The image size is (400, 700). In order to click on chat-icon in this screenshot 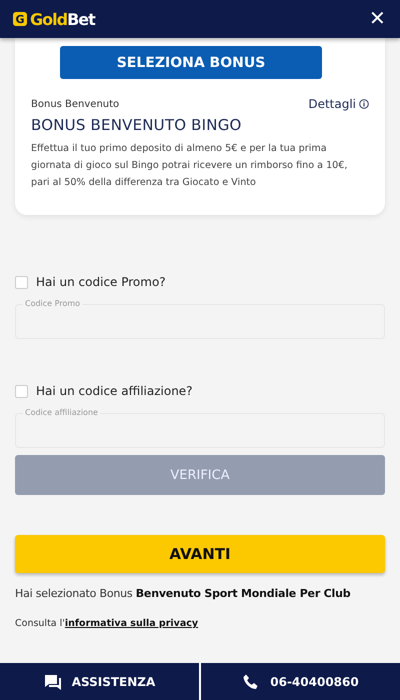, I will do `click(53, 681)`.